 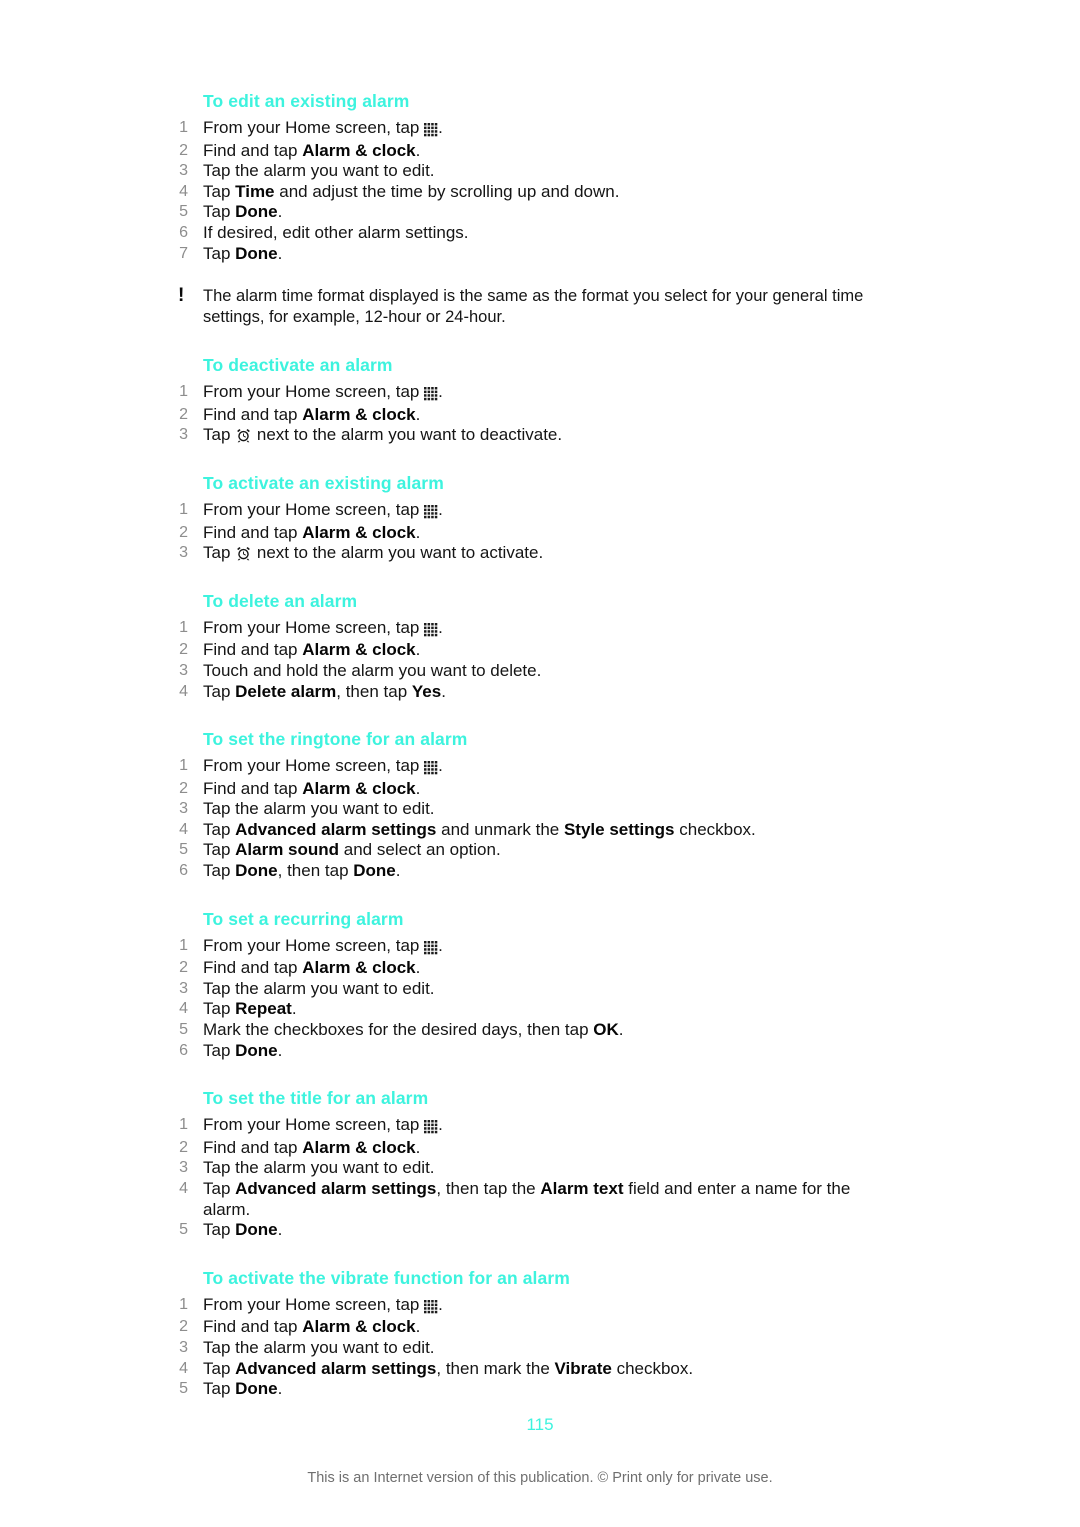 I want to click on ui-term: Yes, so click(x=426, y=691).